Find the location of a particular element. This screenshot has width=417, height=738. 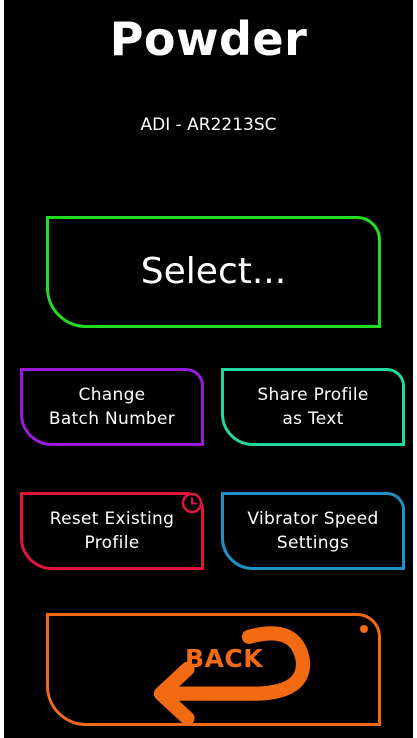

change-batch-number-label: Change Batch Number is located at coordinates (112, 407).